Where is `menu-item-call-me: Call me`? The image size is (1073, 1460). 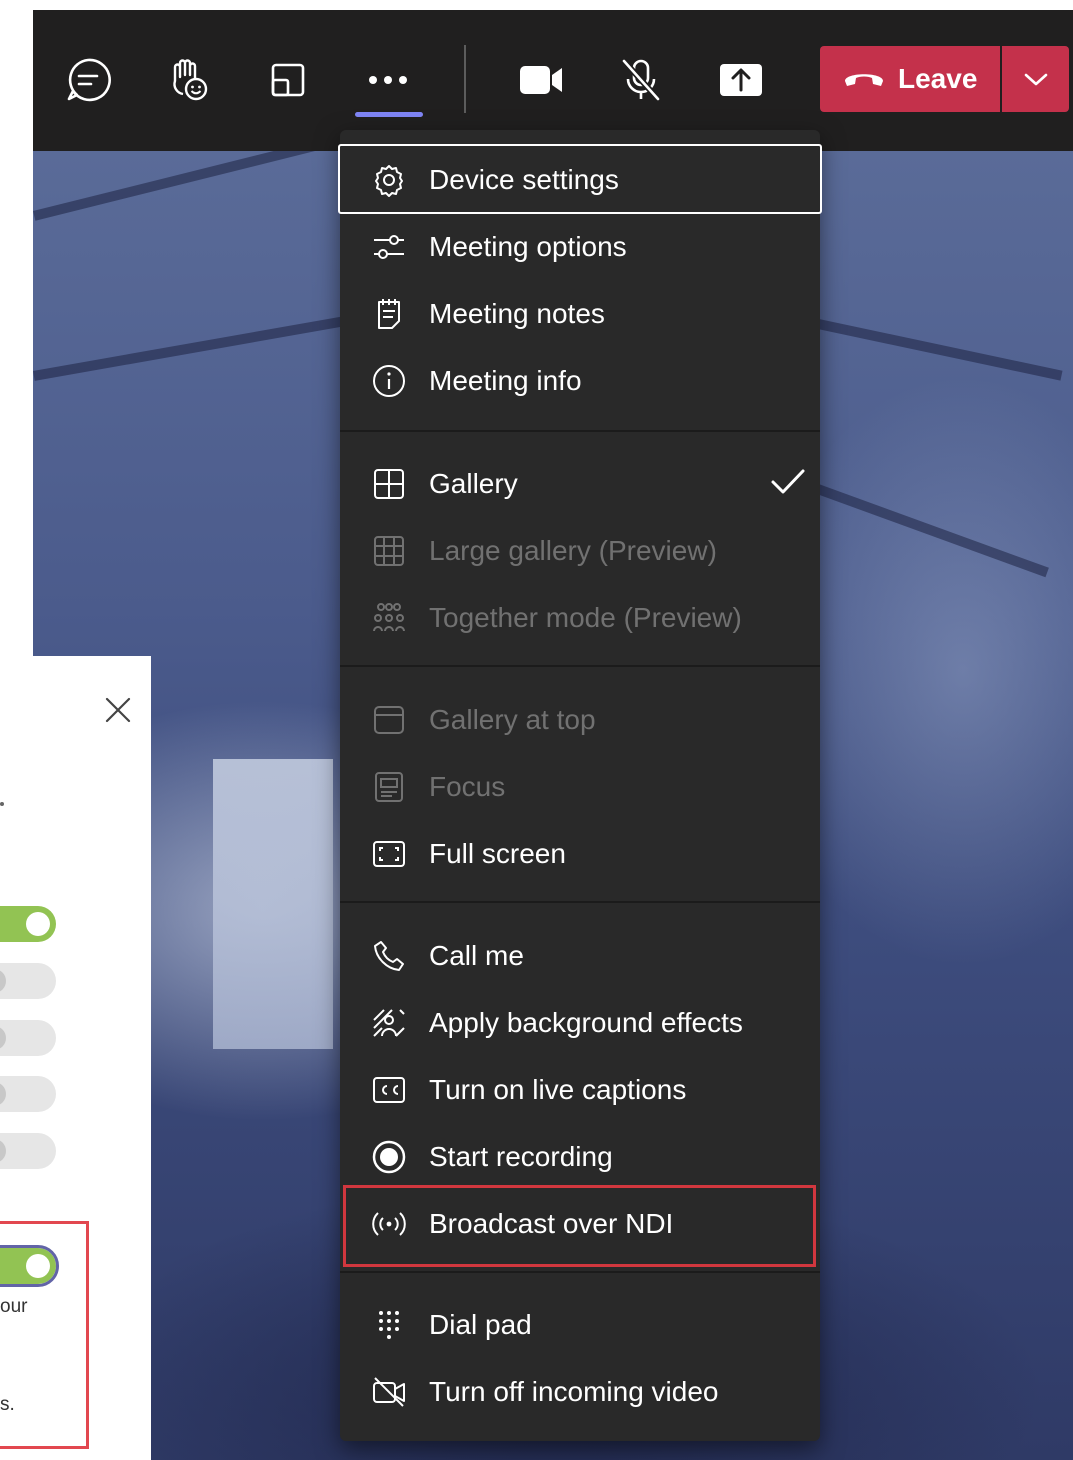
menu-item-call-me: Call me is located at coordinates (580, 956).